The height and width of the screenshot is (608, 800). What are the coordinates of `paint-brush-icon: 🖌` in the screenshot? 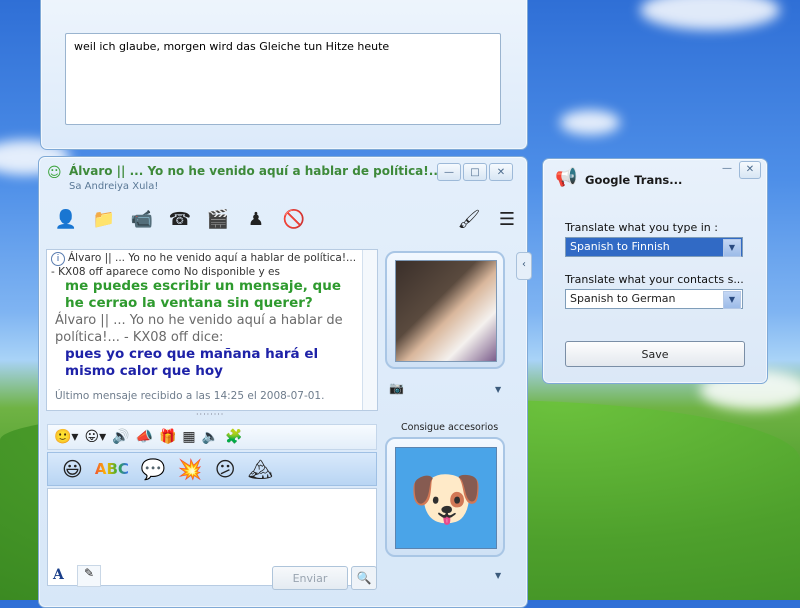 It's located at (469, 219).